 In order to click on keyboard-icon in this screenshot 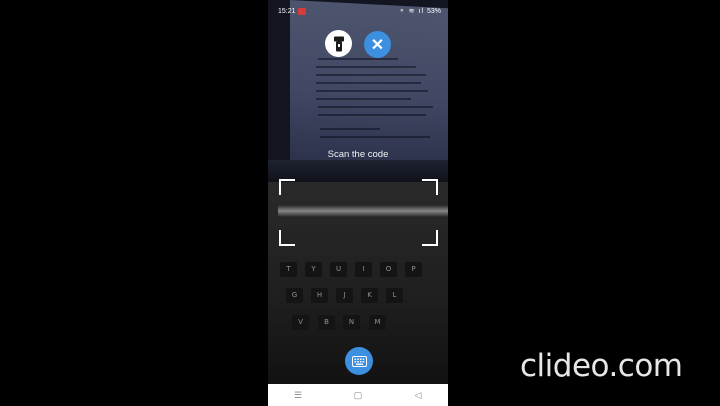, I will do `click(359, 361)`.